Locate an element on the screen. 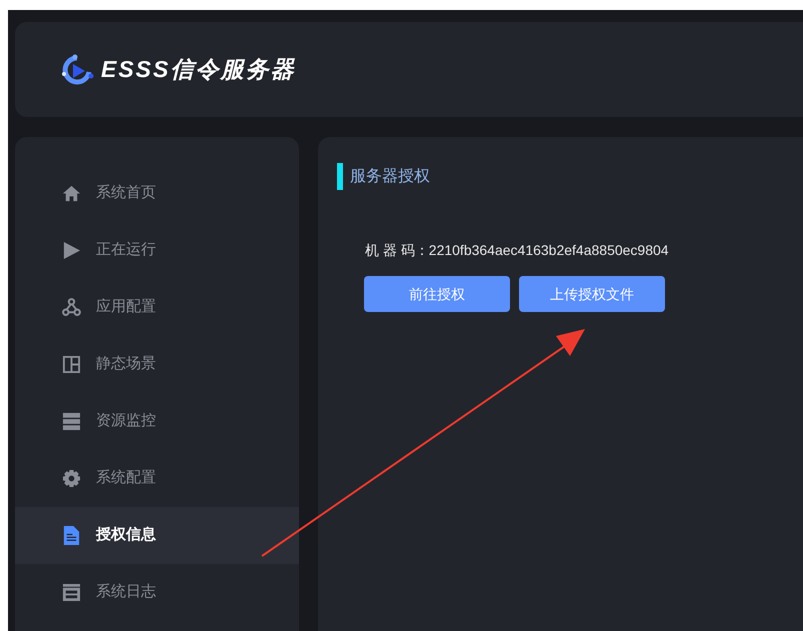 This screenshot has width=803, height=631. gear-icon is located at coordinates (71, 478).